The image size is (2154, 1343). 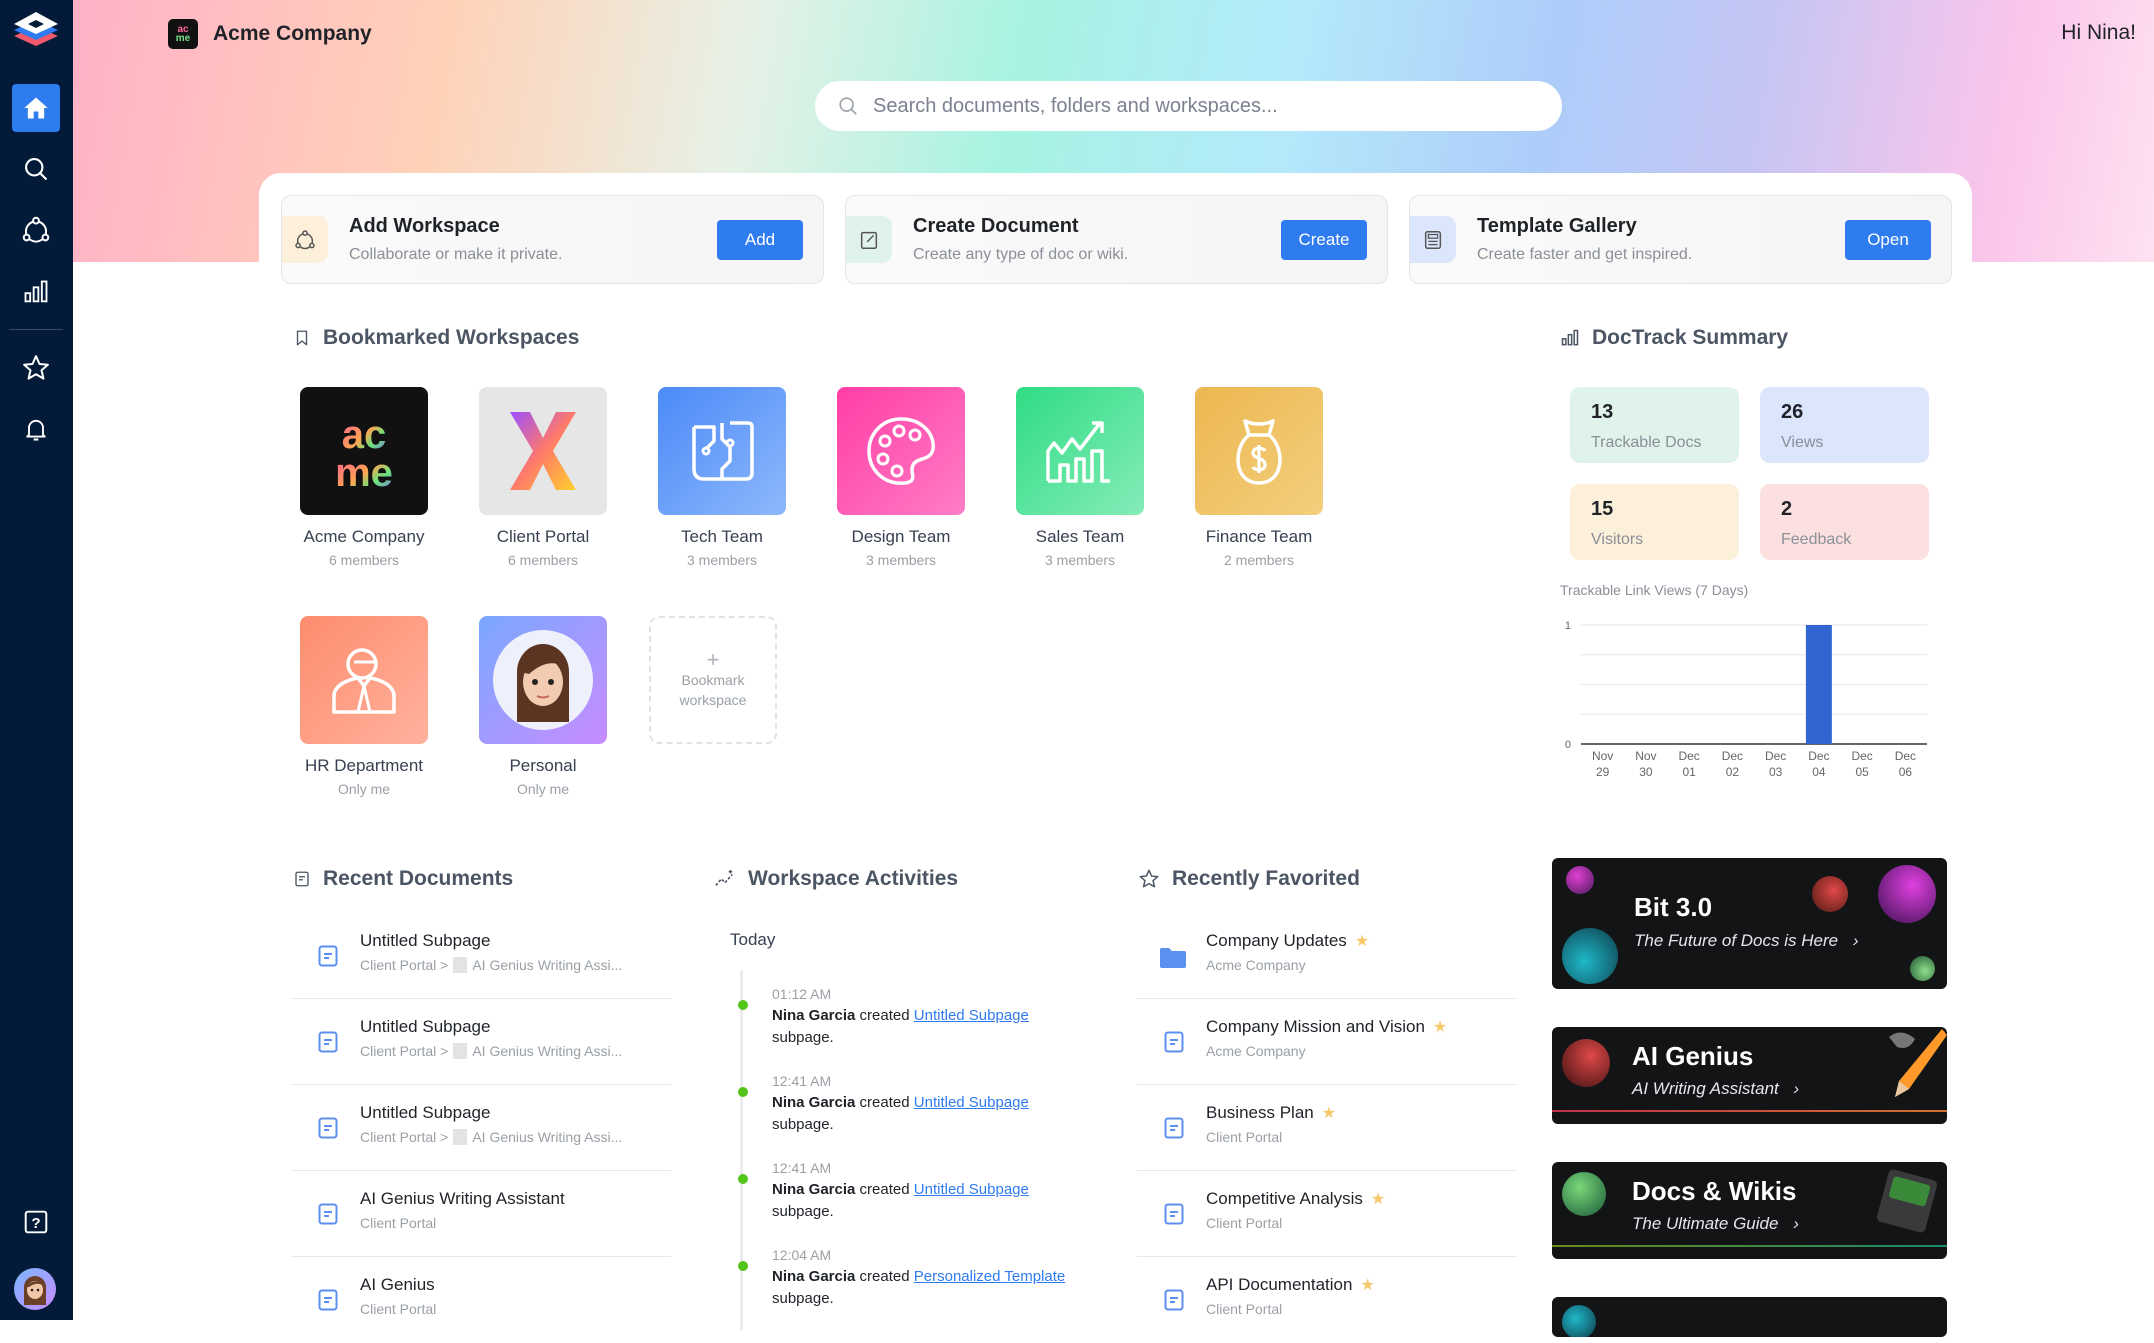 I want to click on workspace-brand: ac me Acme Company, so click(x=270, y=34).